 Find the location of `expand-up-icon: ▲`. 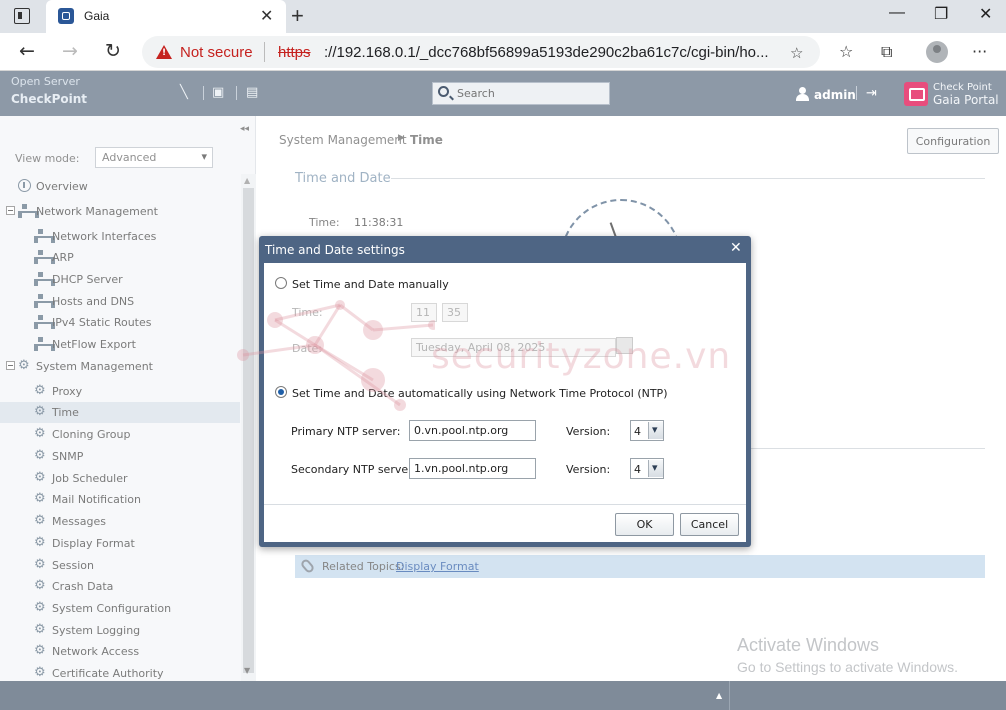

expand-up-icon: ▲ is located at coordinates (719, 695).